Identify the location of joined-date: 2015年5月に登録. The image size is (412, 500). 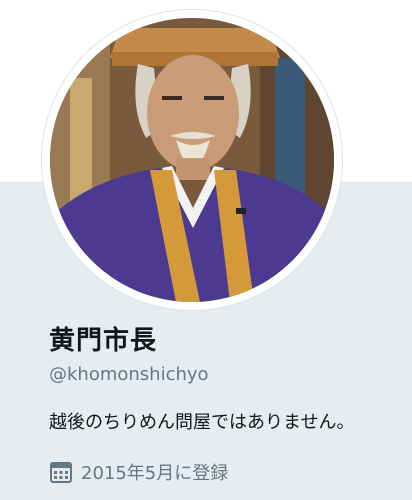
(138, 472).